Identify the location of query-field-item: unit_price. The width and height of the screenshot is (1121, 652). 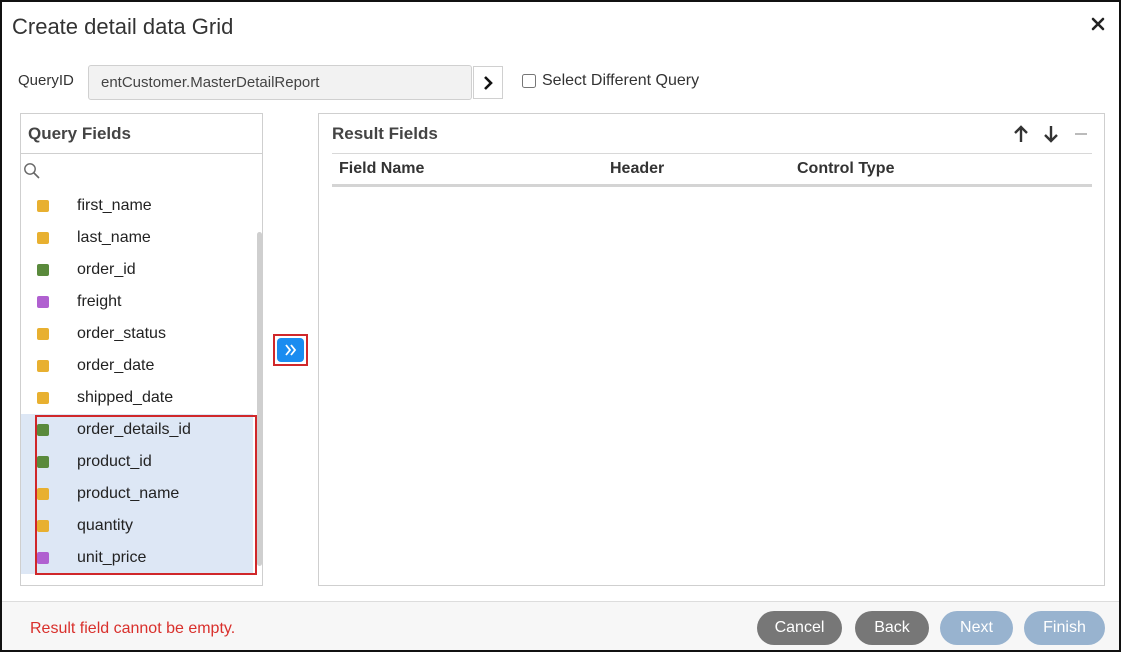
(137, 558).